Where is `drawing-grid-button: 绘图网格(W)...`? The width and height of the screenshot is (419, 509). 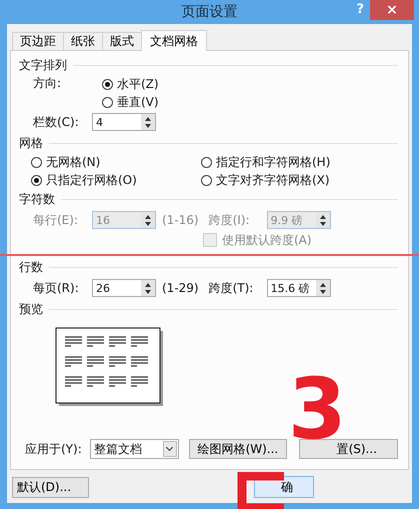 drawing-grid-button: 绘图网格(W)... is located at coordinates (238, 449).